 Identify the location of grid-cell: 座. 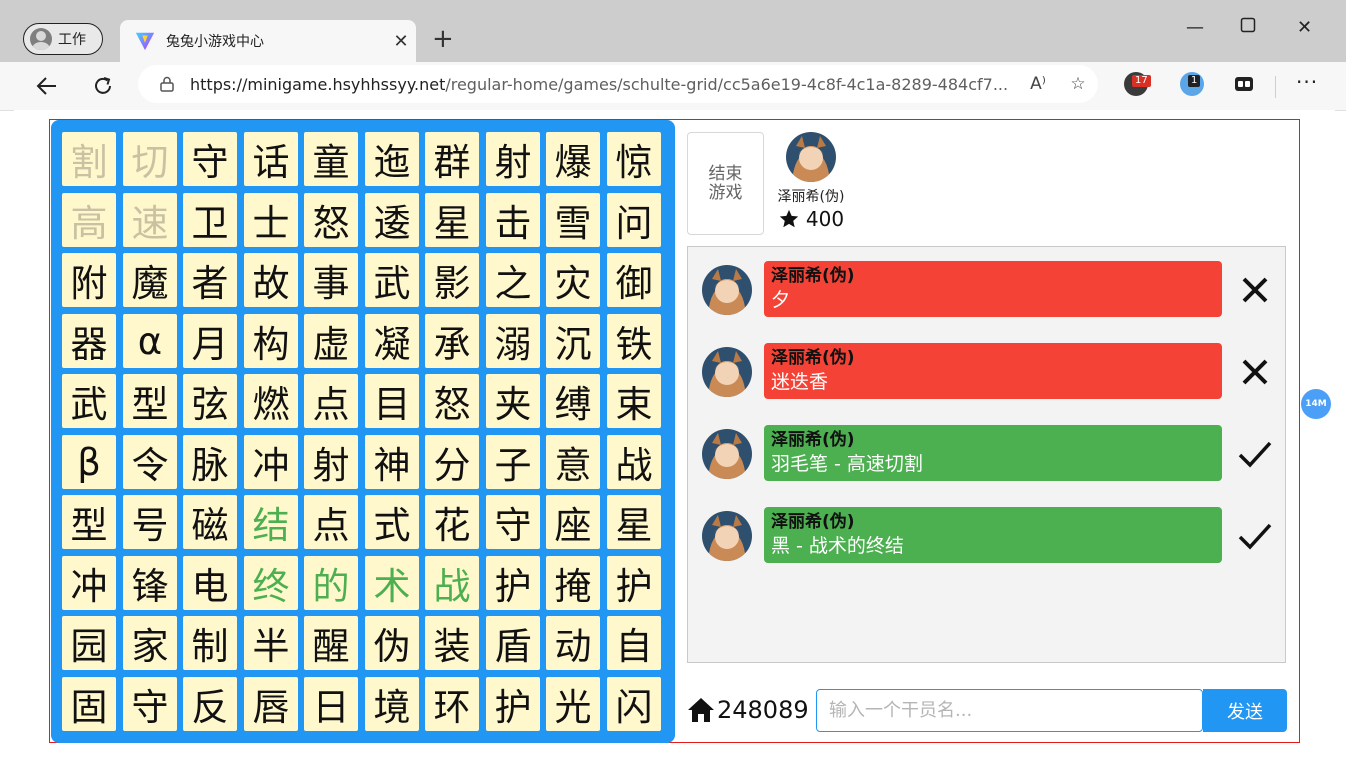
(573, 522).